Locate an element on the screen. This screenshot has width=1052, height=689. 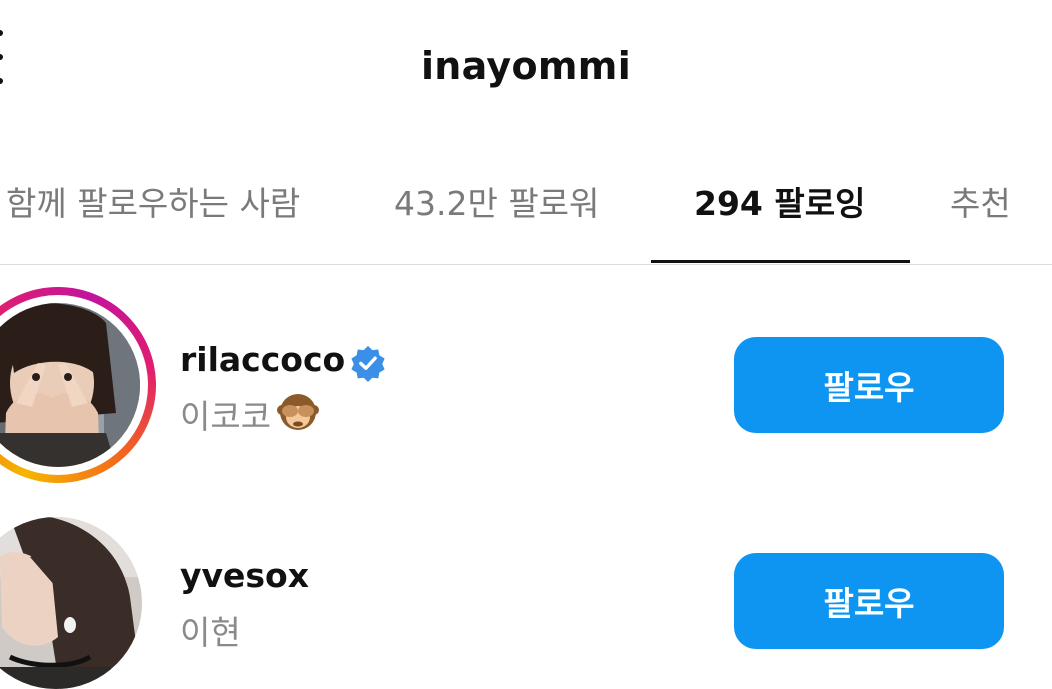
account-display-name: 이코코 is located at coordinates (226, 416).